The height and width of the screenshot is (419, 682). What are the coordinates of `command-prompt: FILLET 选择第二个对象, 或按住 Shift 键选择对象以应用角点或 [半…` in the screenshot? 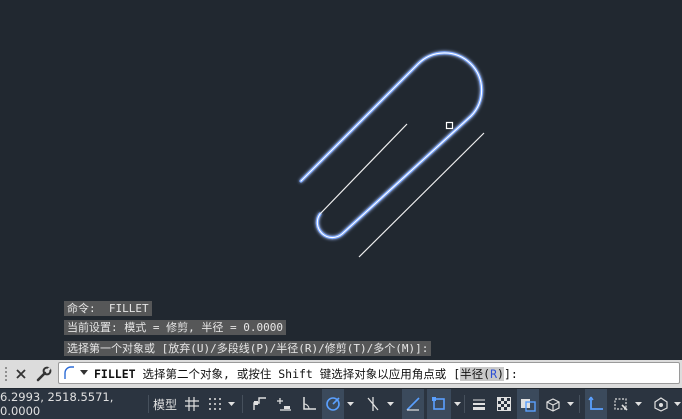 It's located at (306, 374).